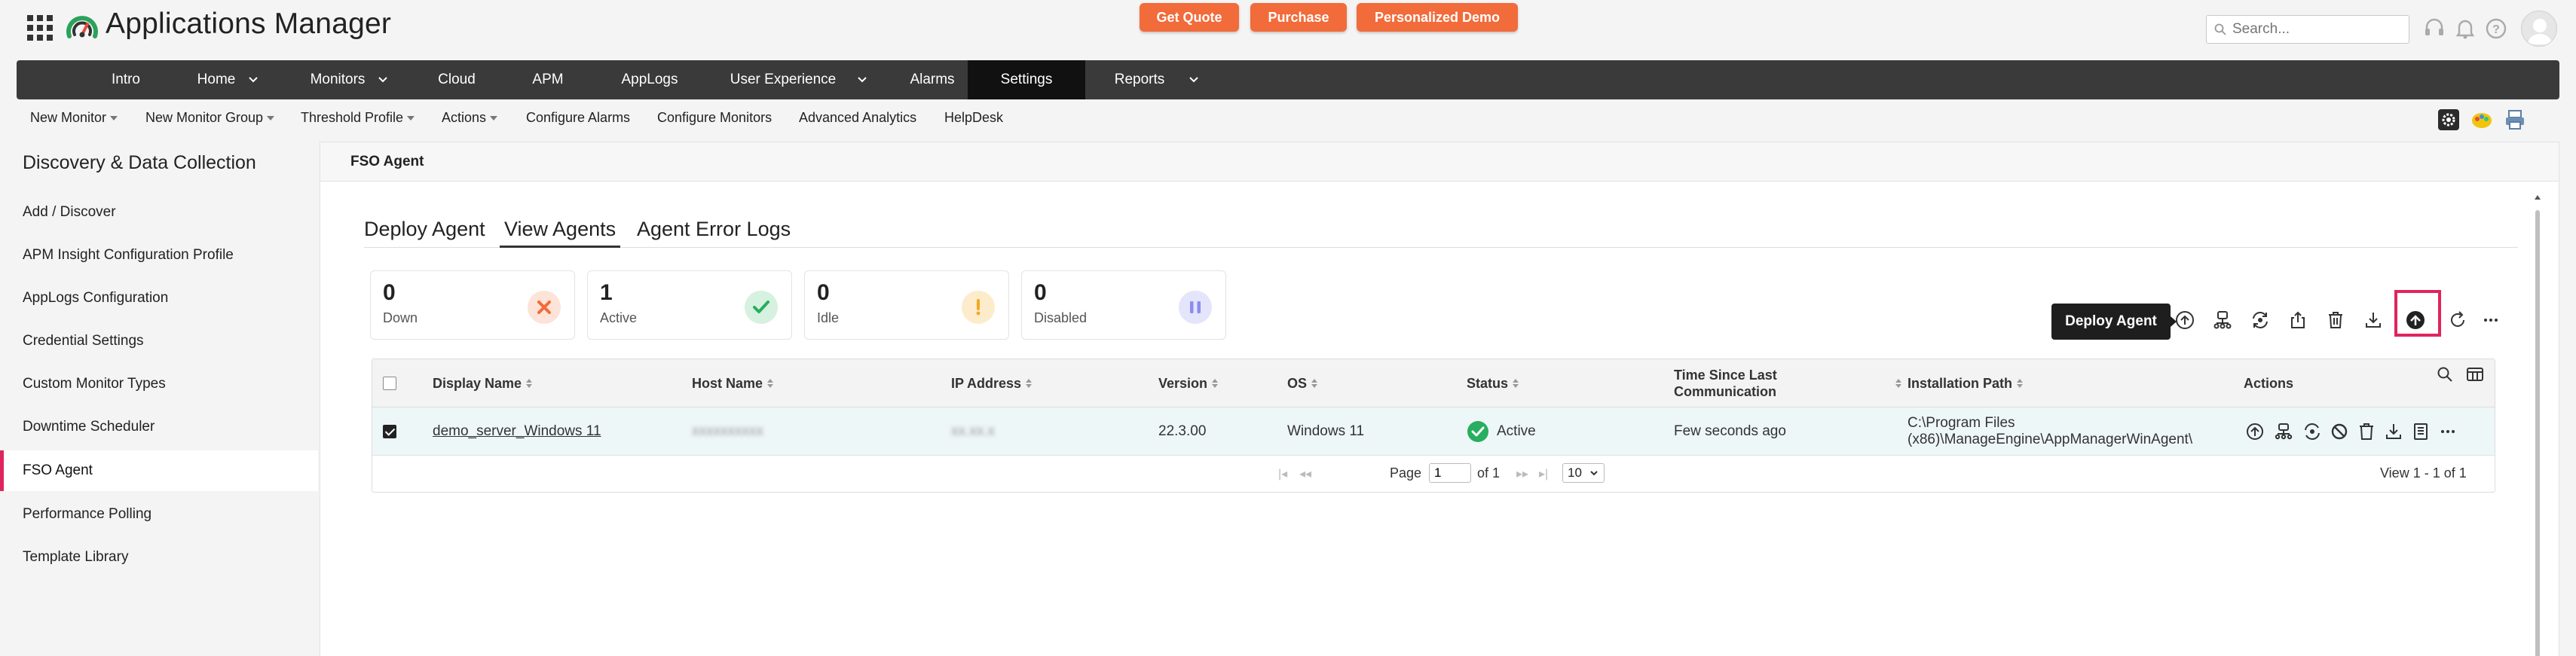 The image size is (2576, 656). What do you see at coordinates (2312, 432) in the screenshot?
I see `row-restart-icon` at bounding box center [2312, 432].